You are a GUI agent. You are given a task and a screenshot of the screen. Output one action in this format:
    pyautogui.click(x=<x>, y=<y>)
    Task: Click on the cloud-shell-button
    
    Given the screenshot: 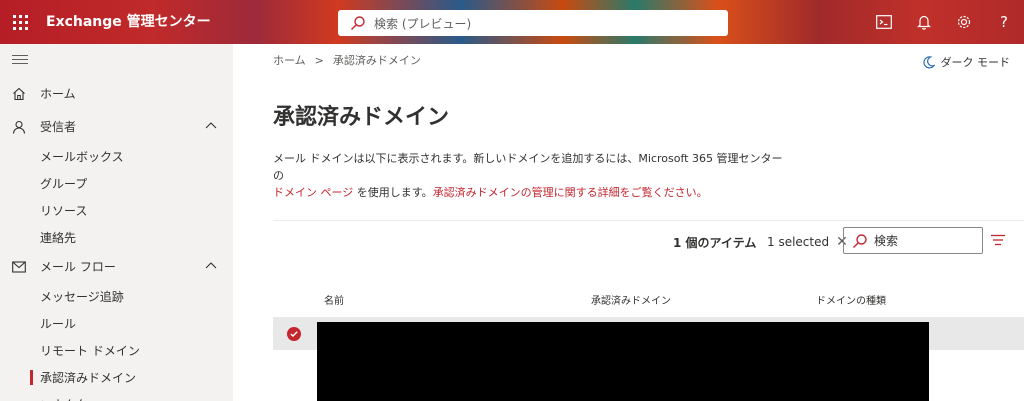 What is the action you would take?
    pyautogui.click(x=884, y=22)
    